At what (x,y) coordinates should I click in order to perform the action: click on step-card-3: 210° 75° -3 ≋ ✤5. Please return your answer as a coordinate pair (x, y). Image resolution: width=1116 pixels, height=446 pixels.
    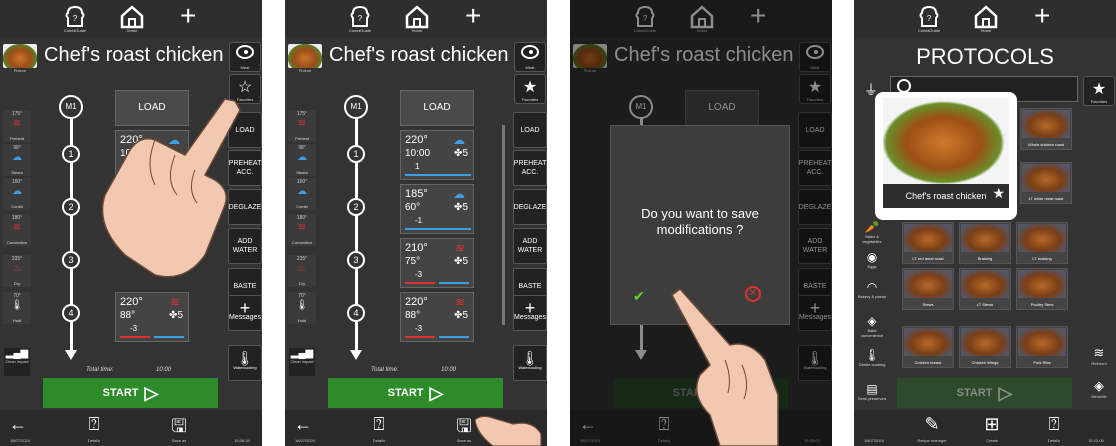
    Looking at the image, I should click on (437, 263).